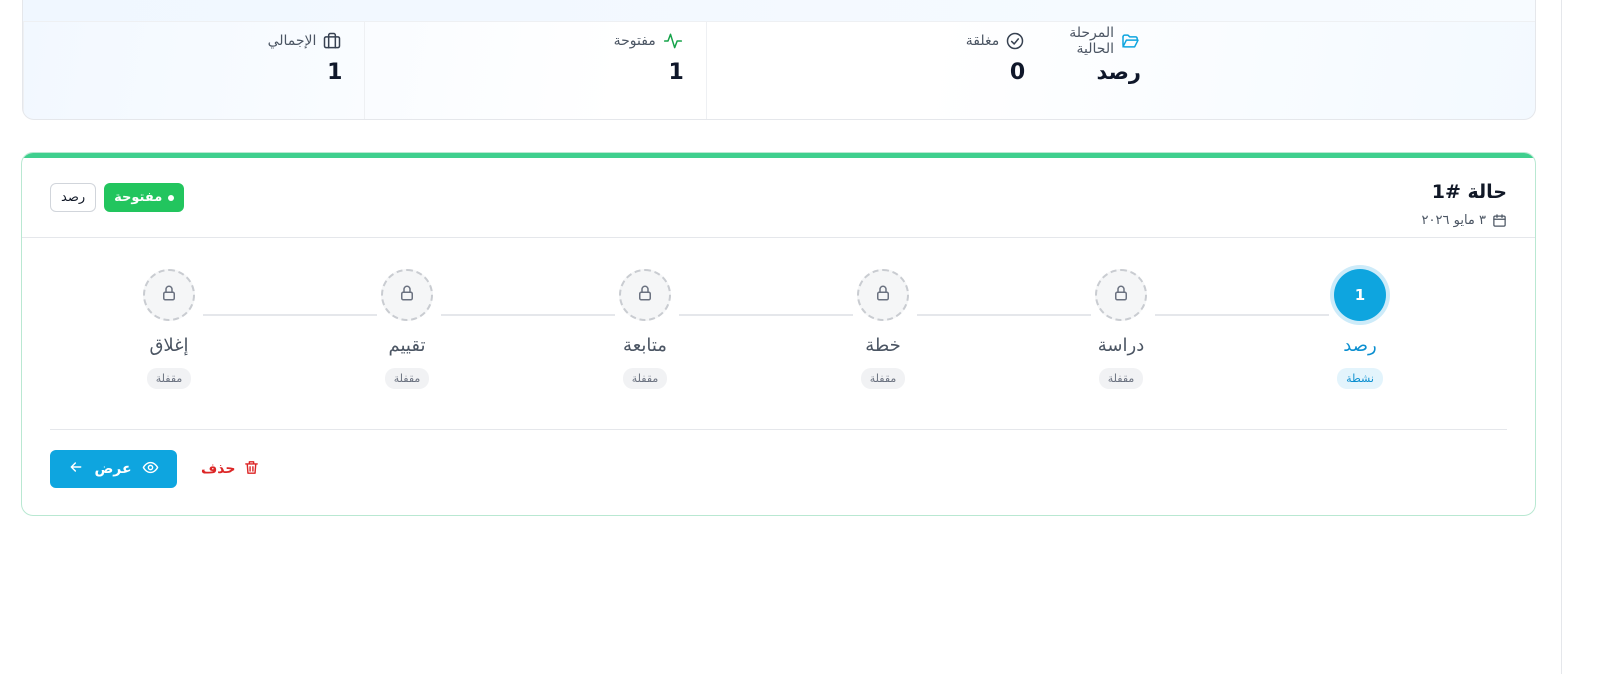 This screenshot has width=1600, height=674. What do you see at coordinates (1091, 41) in the screenshot?
I see `stat-current-stage-label: المرحلة الحالية` at bounding box center [1091, 41].